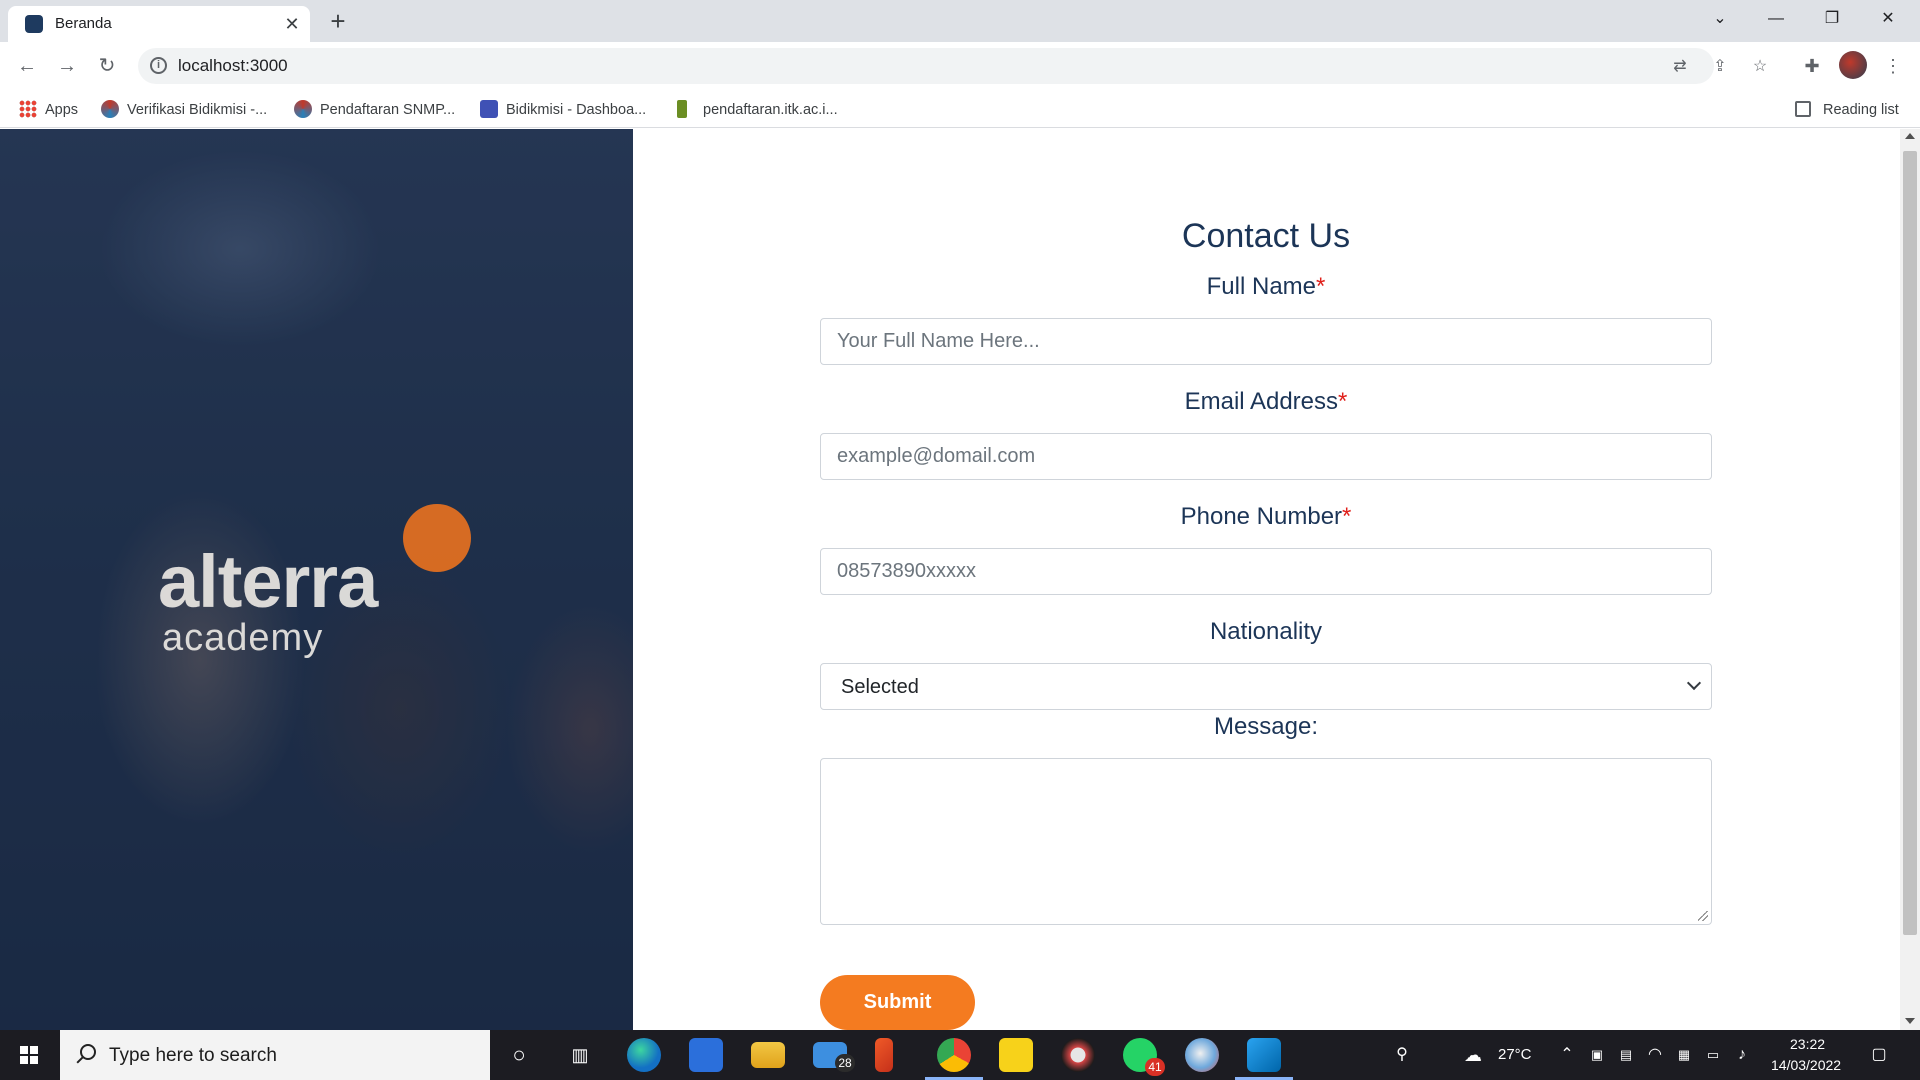  I want to click on reading-list-icon, so click(1803, 109).